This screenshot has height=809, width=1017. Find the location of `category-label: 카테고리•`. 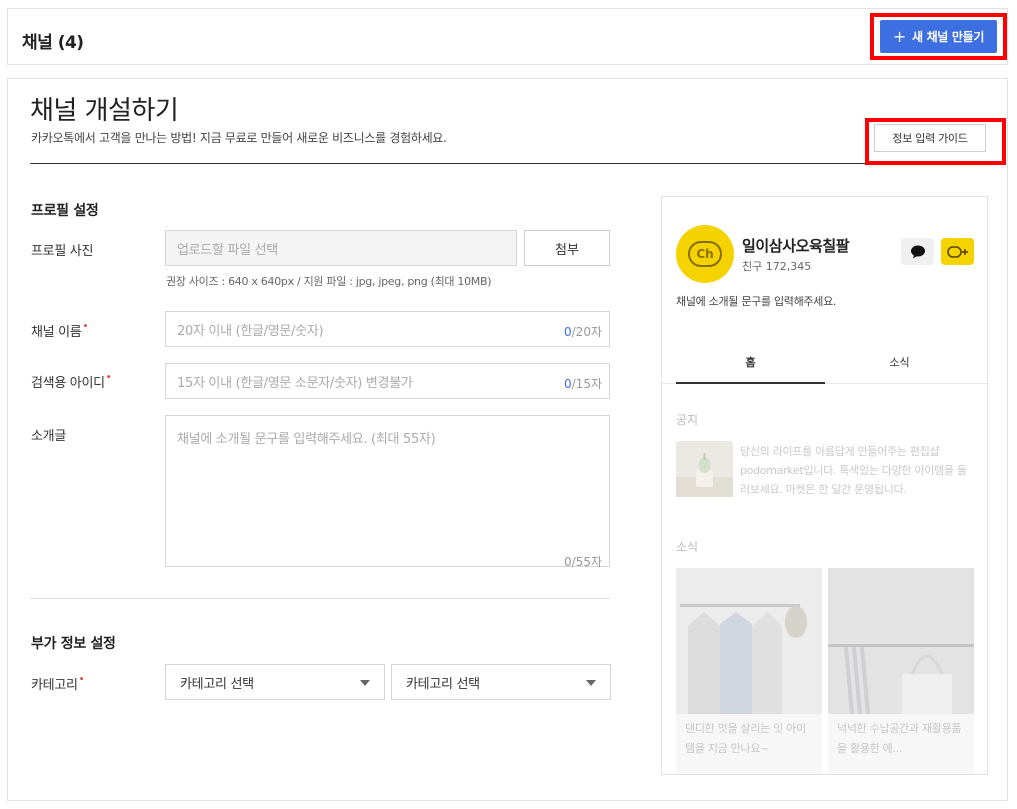

category-label: 카테고리• is located at coordinates (58, 683).